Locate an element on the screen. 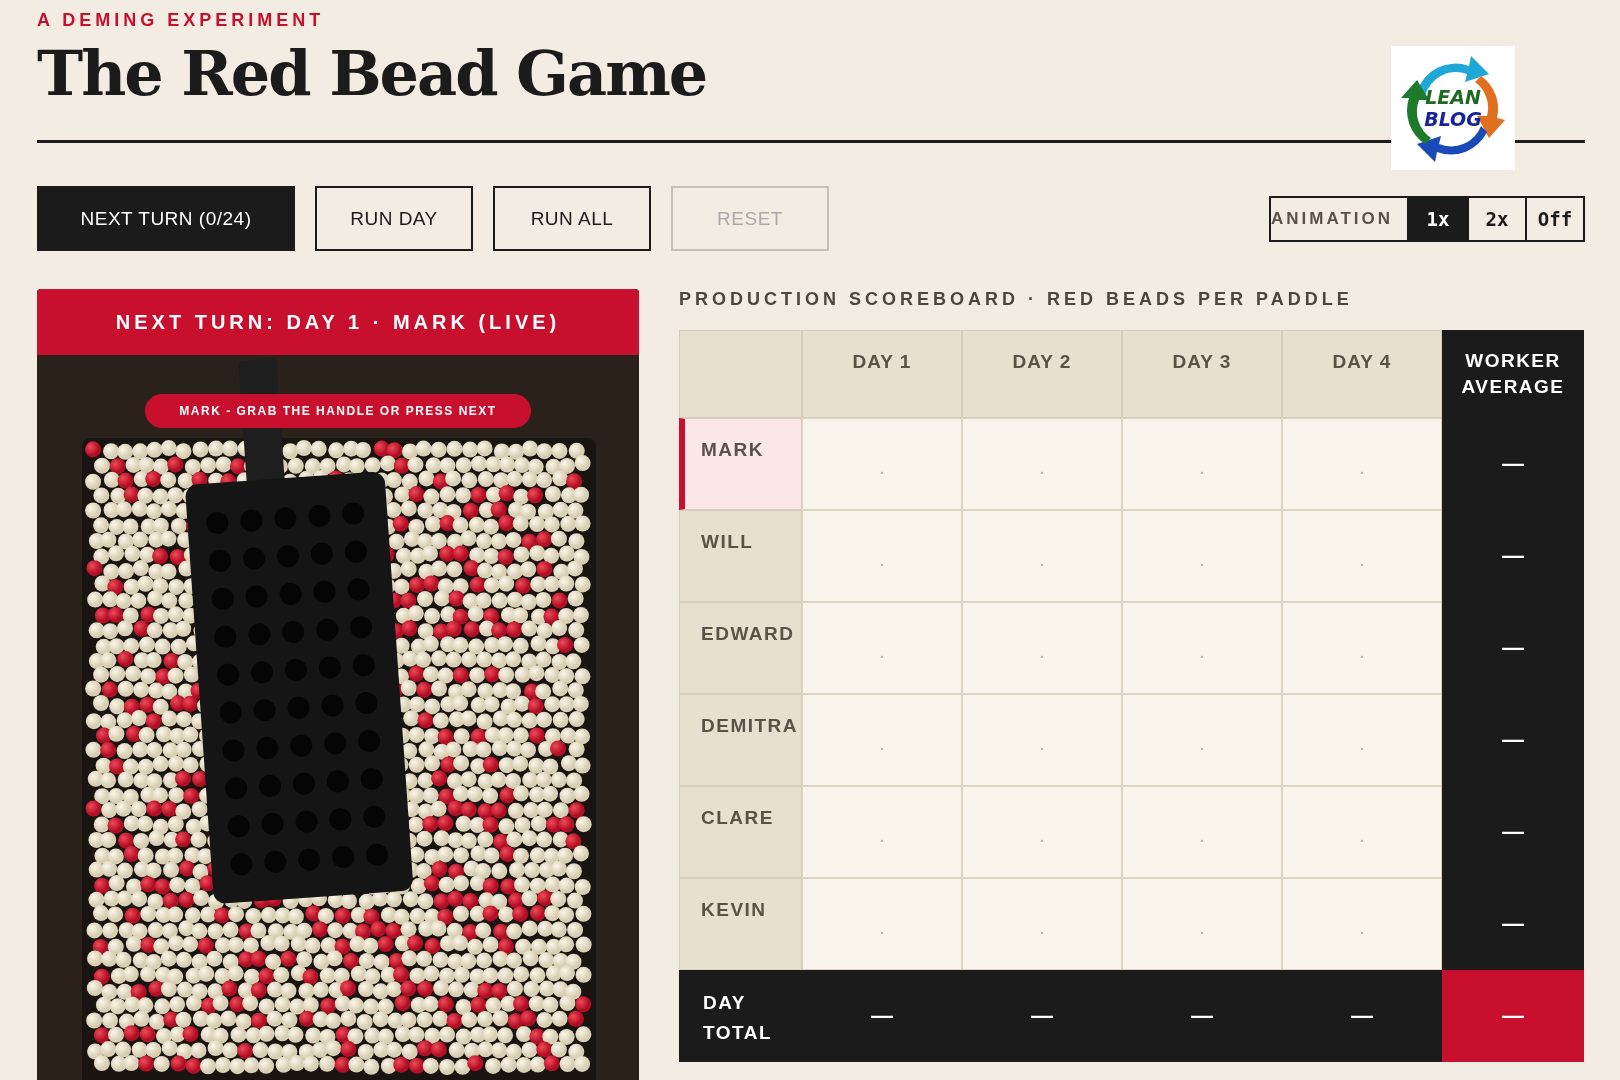 The height and width of the screenshot is (1080, 1620). eyebrow-text: A DEMING EXPERIMENT is located at coordinates (181, 20).